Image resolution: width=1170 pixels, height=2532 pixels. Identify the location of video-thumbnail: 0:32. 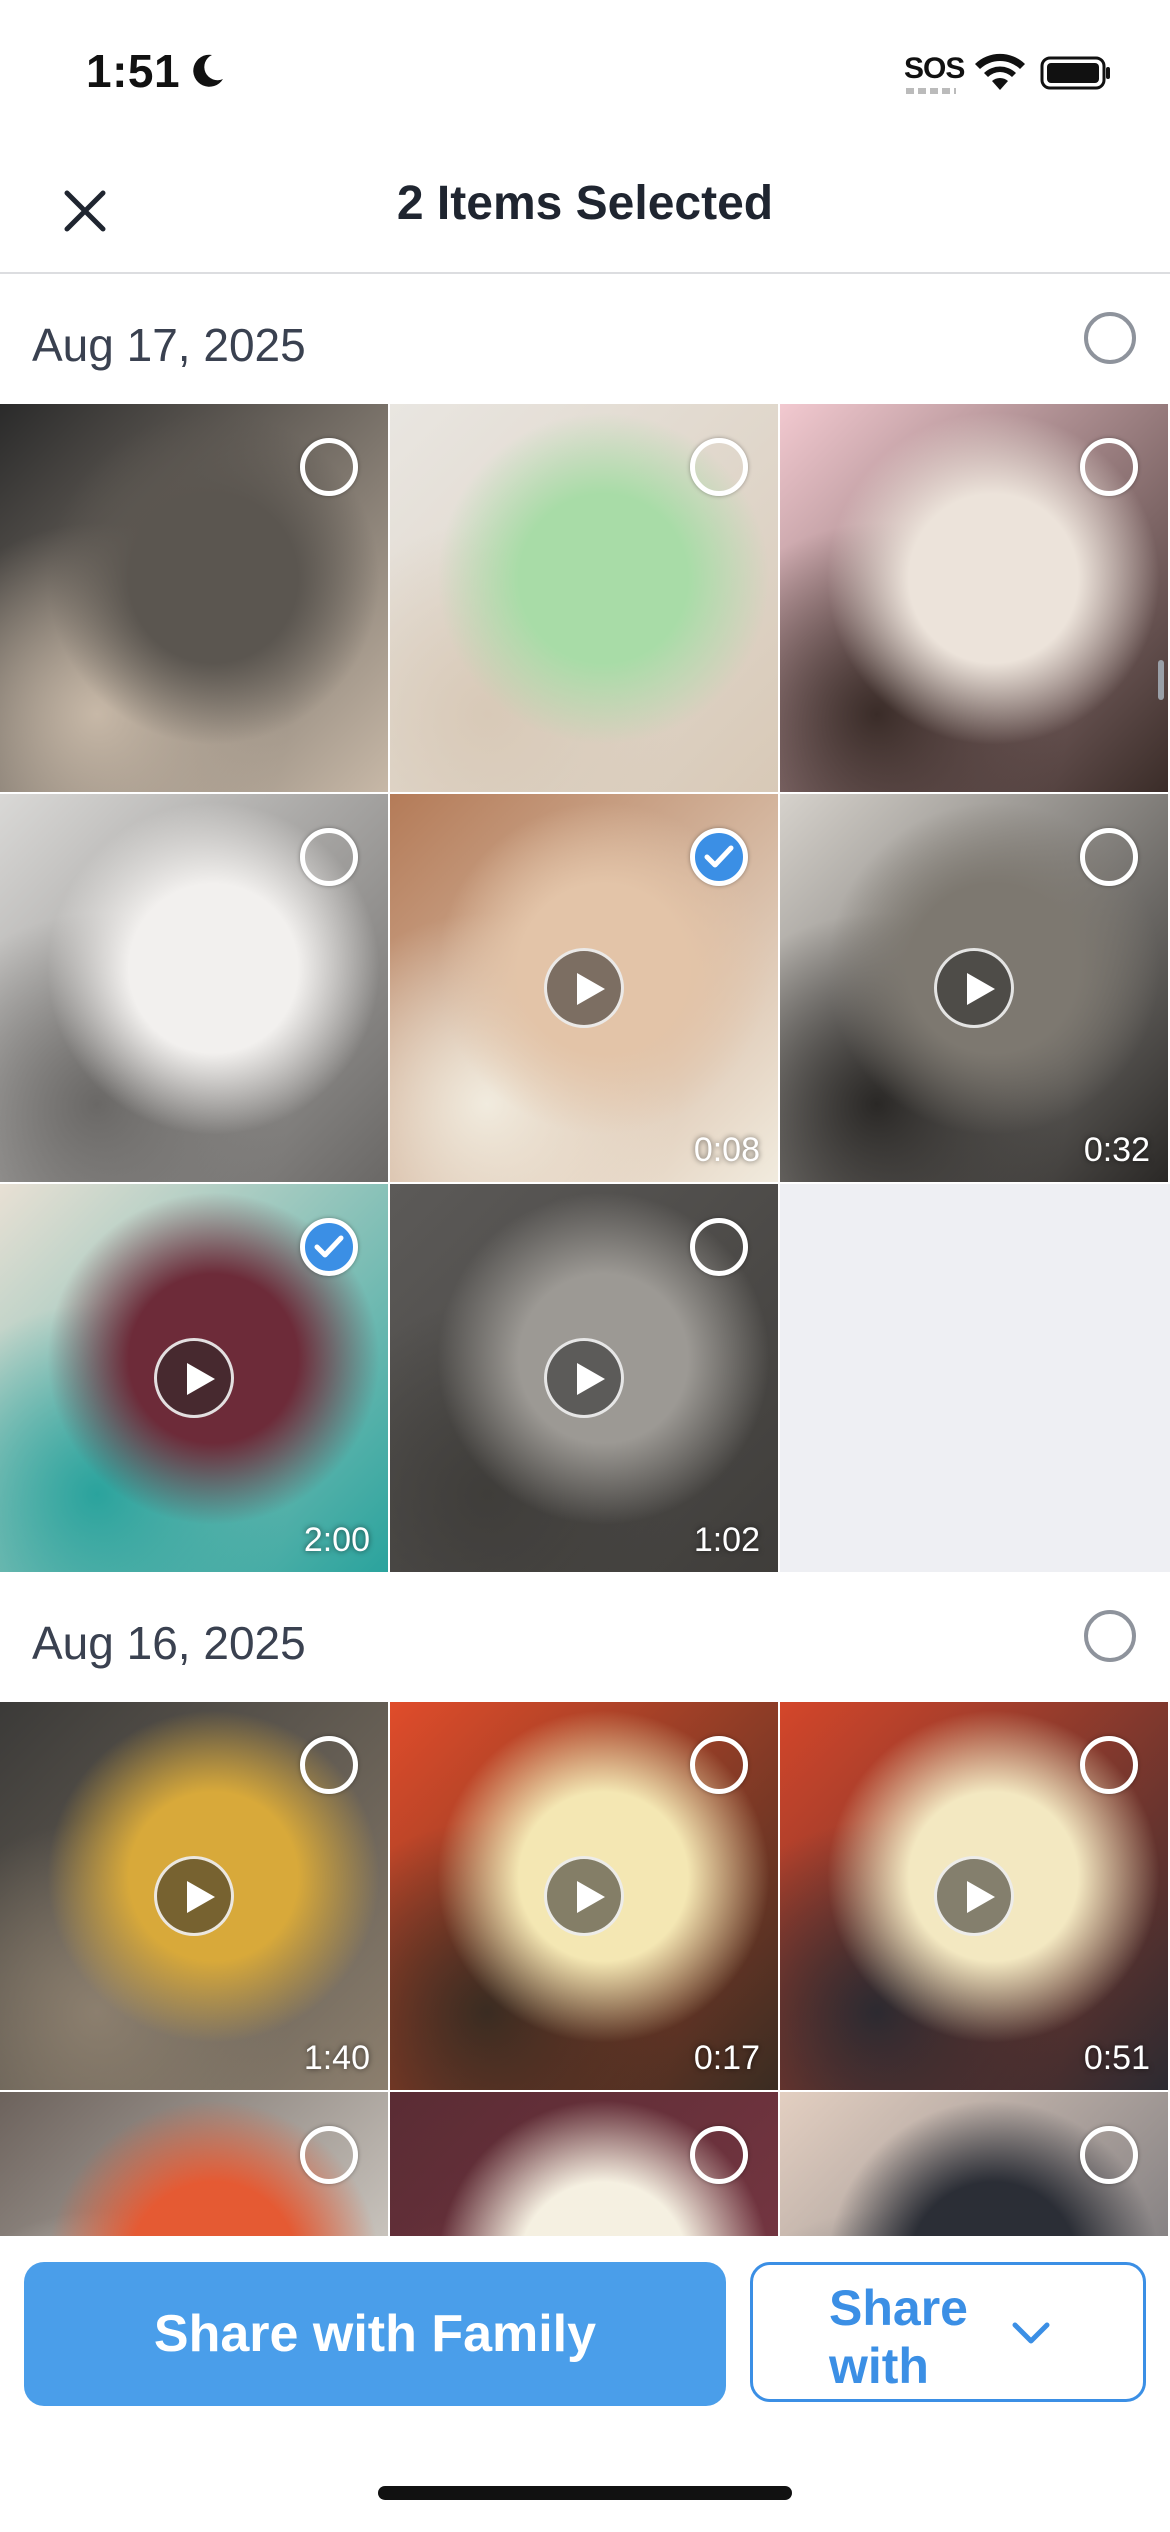
(974, 988).